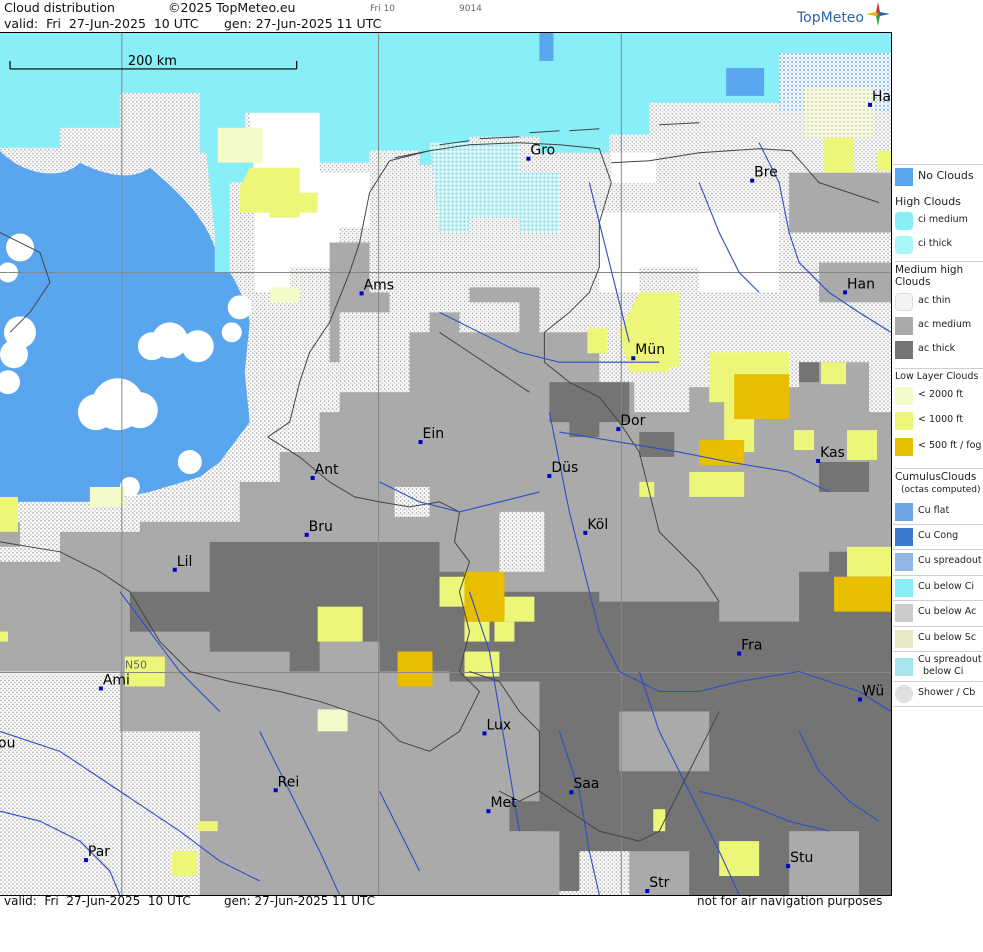  I want to click on legend-ac-medium: ac medium, so click(938, 326).